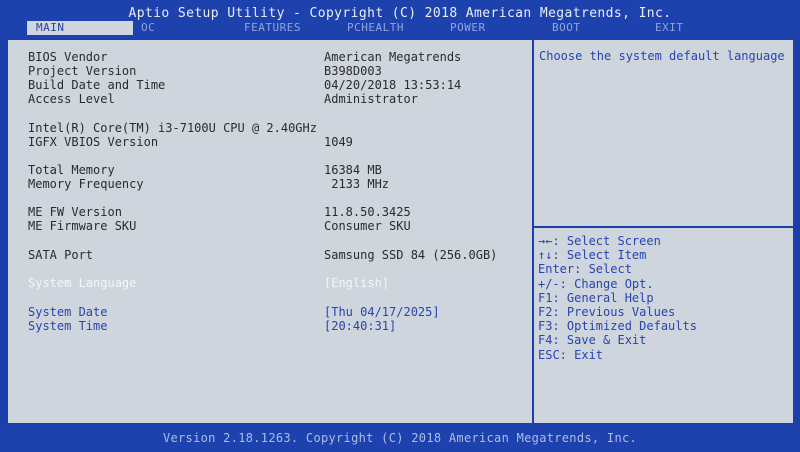 This screenshot has height=452, width=800. What do you see at coordinates (61, 255) in the screenshot?
I see `sata-label: SATA Port` at bounding box center [61, 255].